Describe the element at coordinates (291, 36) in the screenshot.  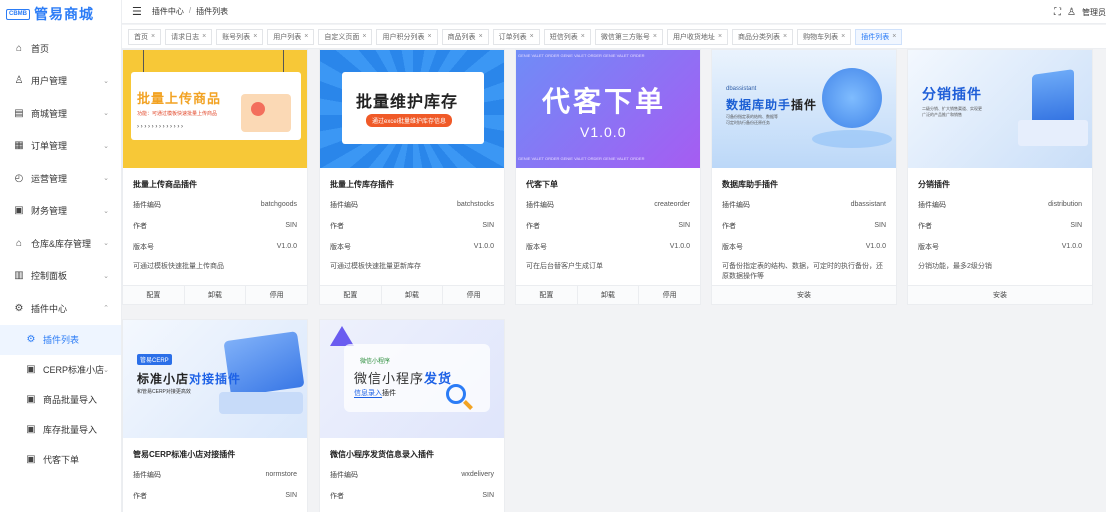
I see `tab-item: 用户列表 ×` at that location.